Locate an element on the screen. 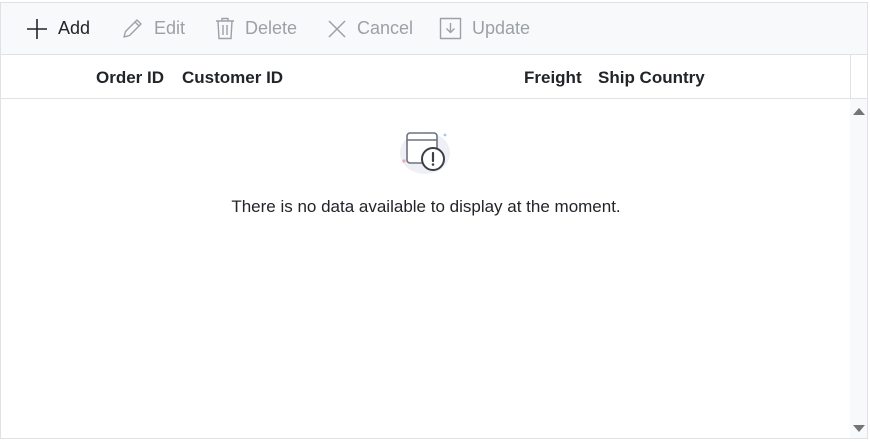  column-header-ship-country: Ship Country is located at coordinates (651, 76).